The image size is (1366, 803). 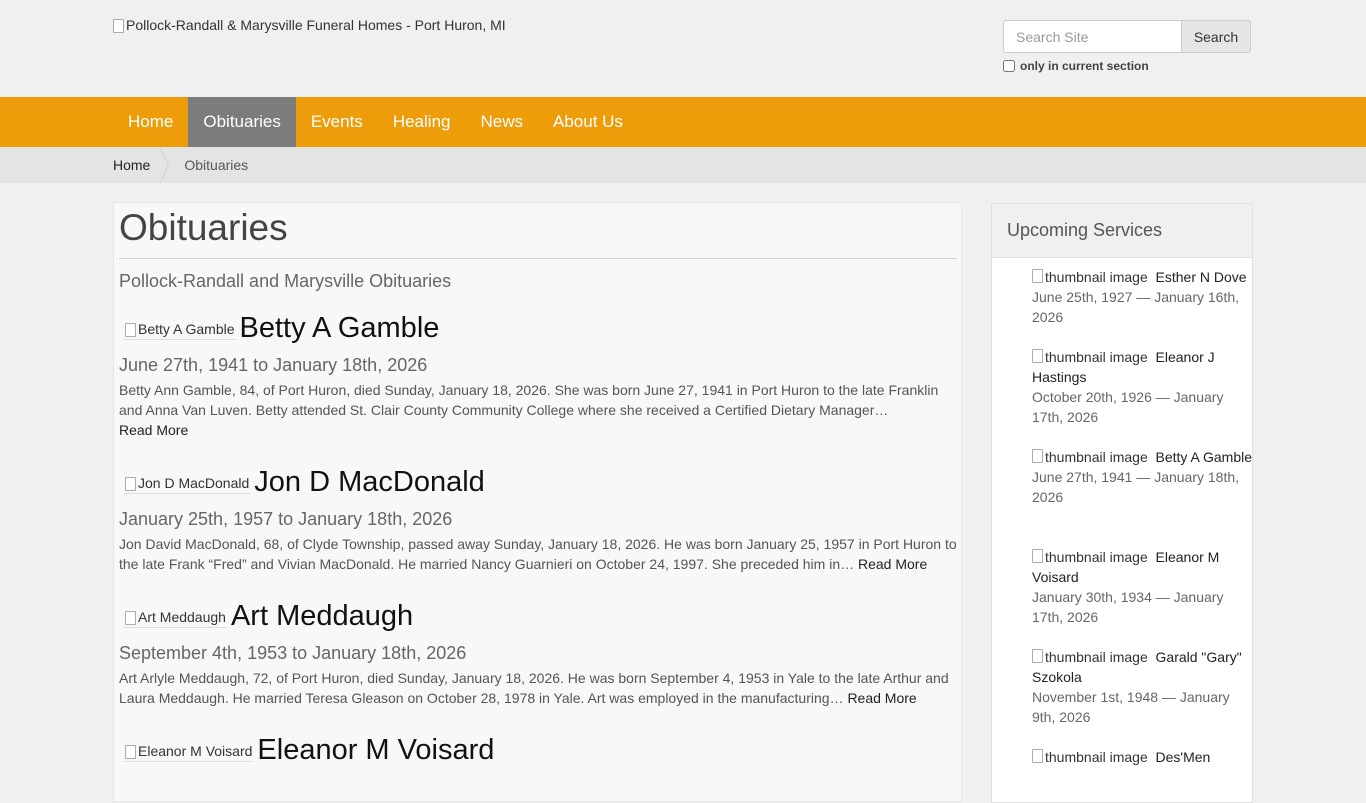 I want to click on service-dates: January 30th, 1934 — January 17th, 2026, so click(x=1128, y=607).